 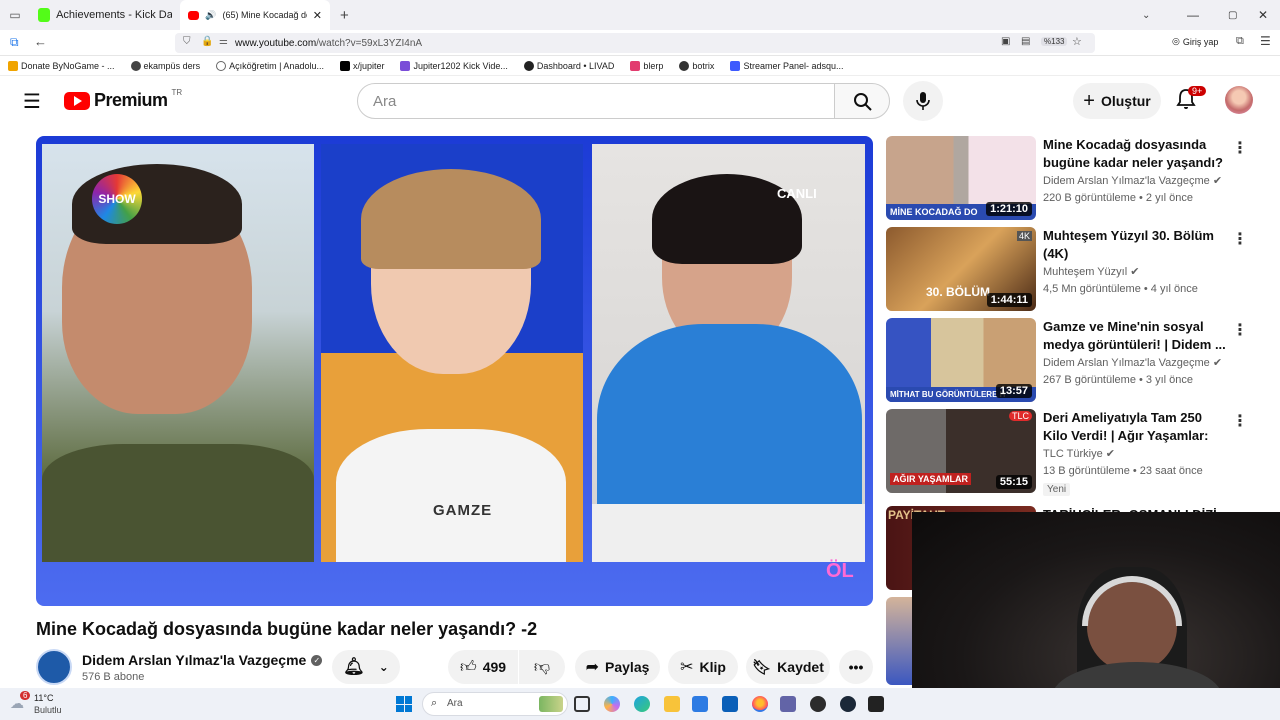 I want to click on taskbar-search: ⌕ Ara, so click(x=495, y=704).